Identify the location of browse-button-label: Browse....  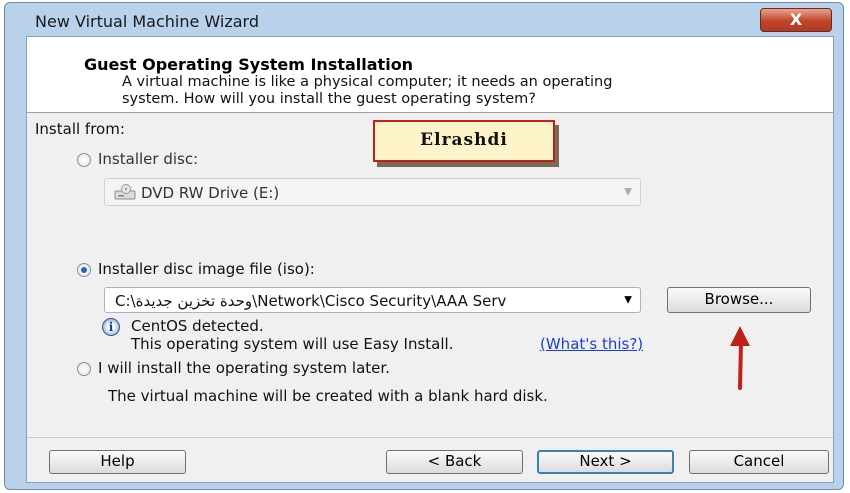
(739, 299).